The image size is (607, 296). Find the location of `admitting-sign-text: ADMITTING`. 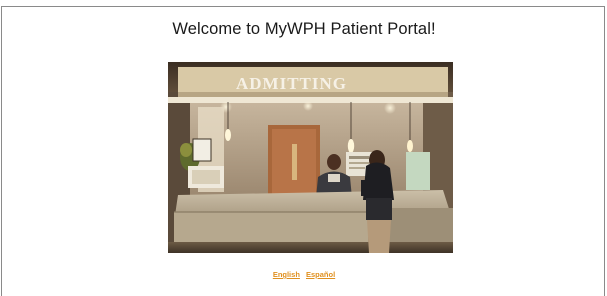

admitting-sign-text: ADMITTING is located at coordinates (291, 83).